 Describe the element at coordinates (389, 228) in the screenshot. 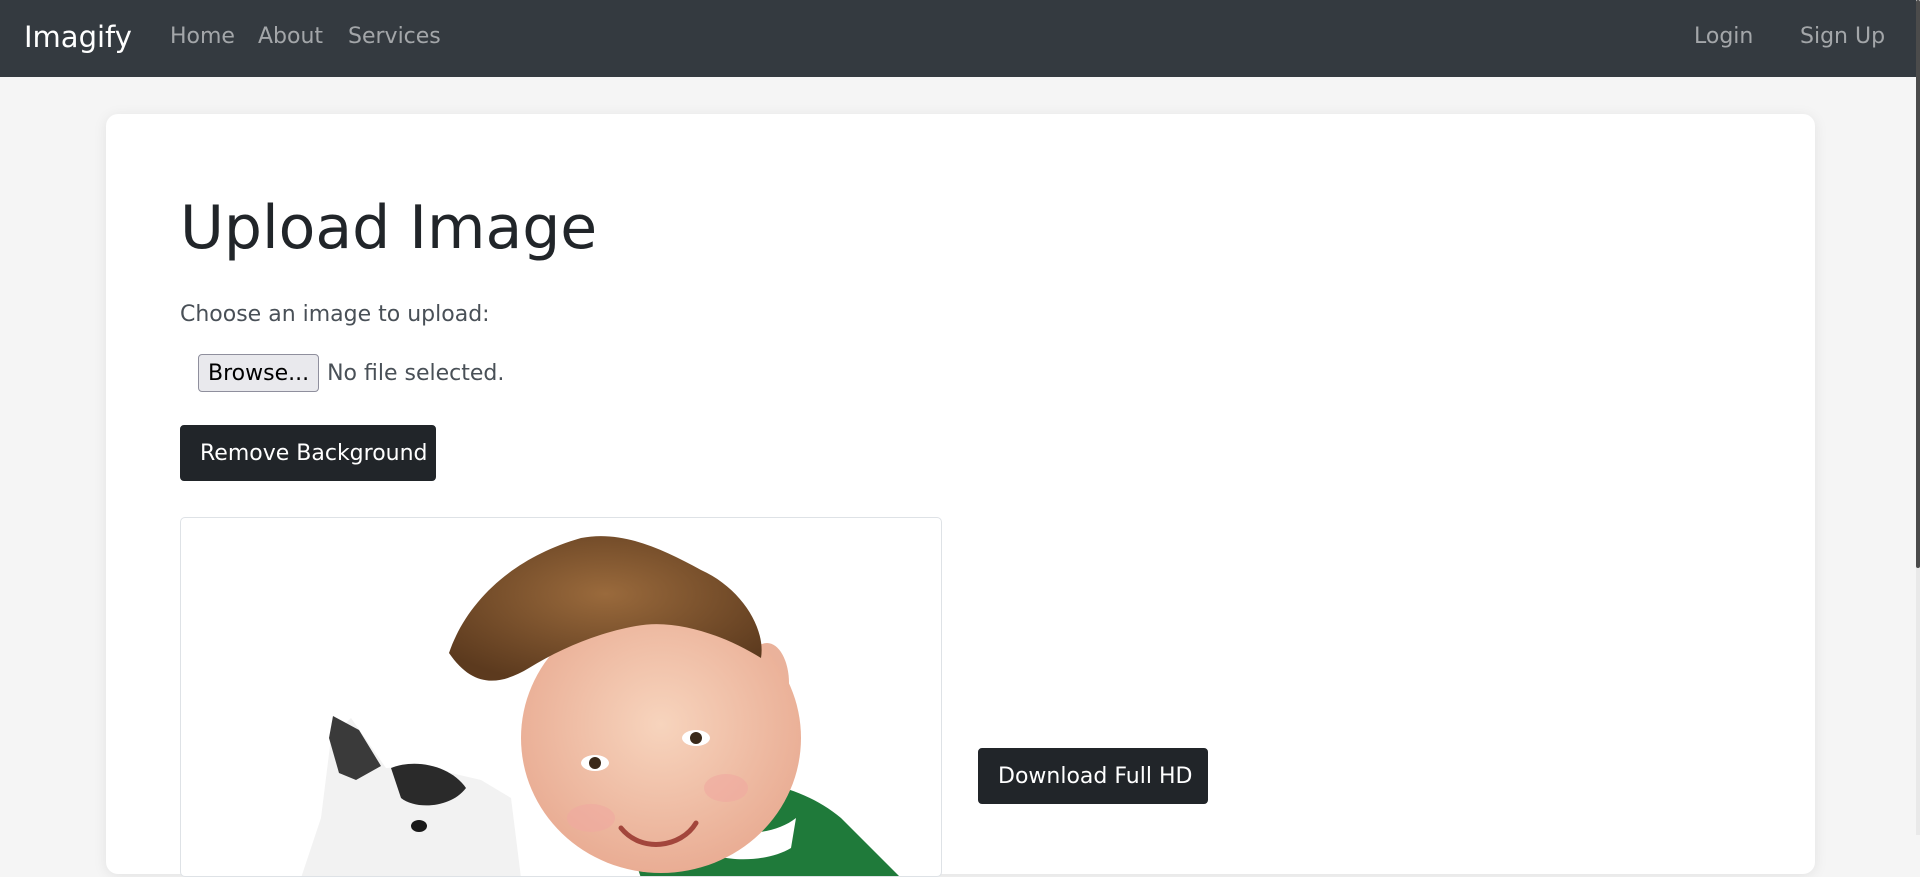

I see `page-title: Upload Image` at that location.